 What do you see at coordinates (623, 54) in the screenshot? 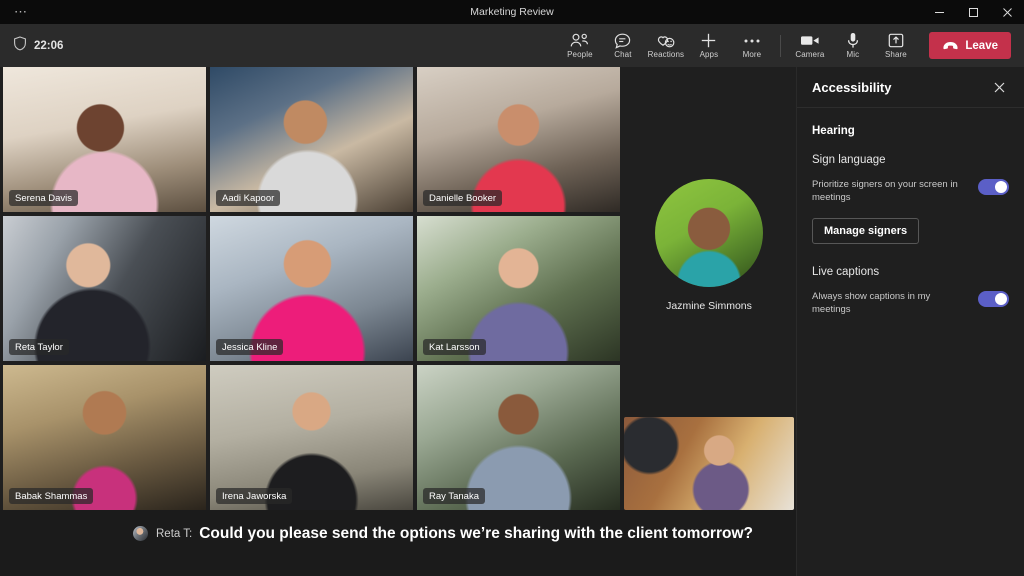
I see `toolbar-label-chat: Chat` at bounding box center [623, 54].